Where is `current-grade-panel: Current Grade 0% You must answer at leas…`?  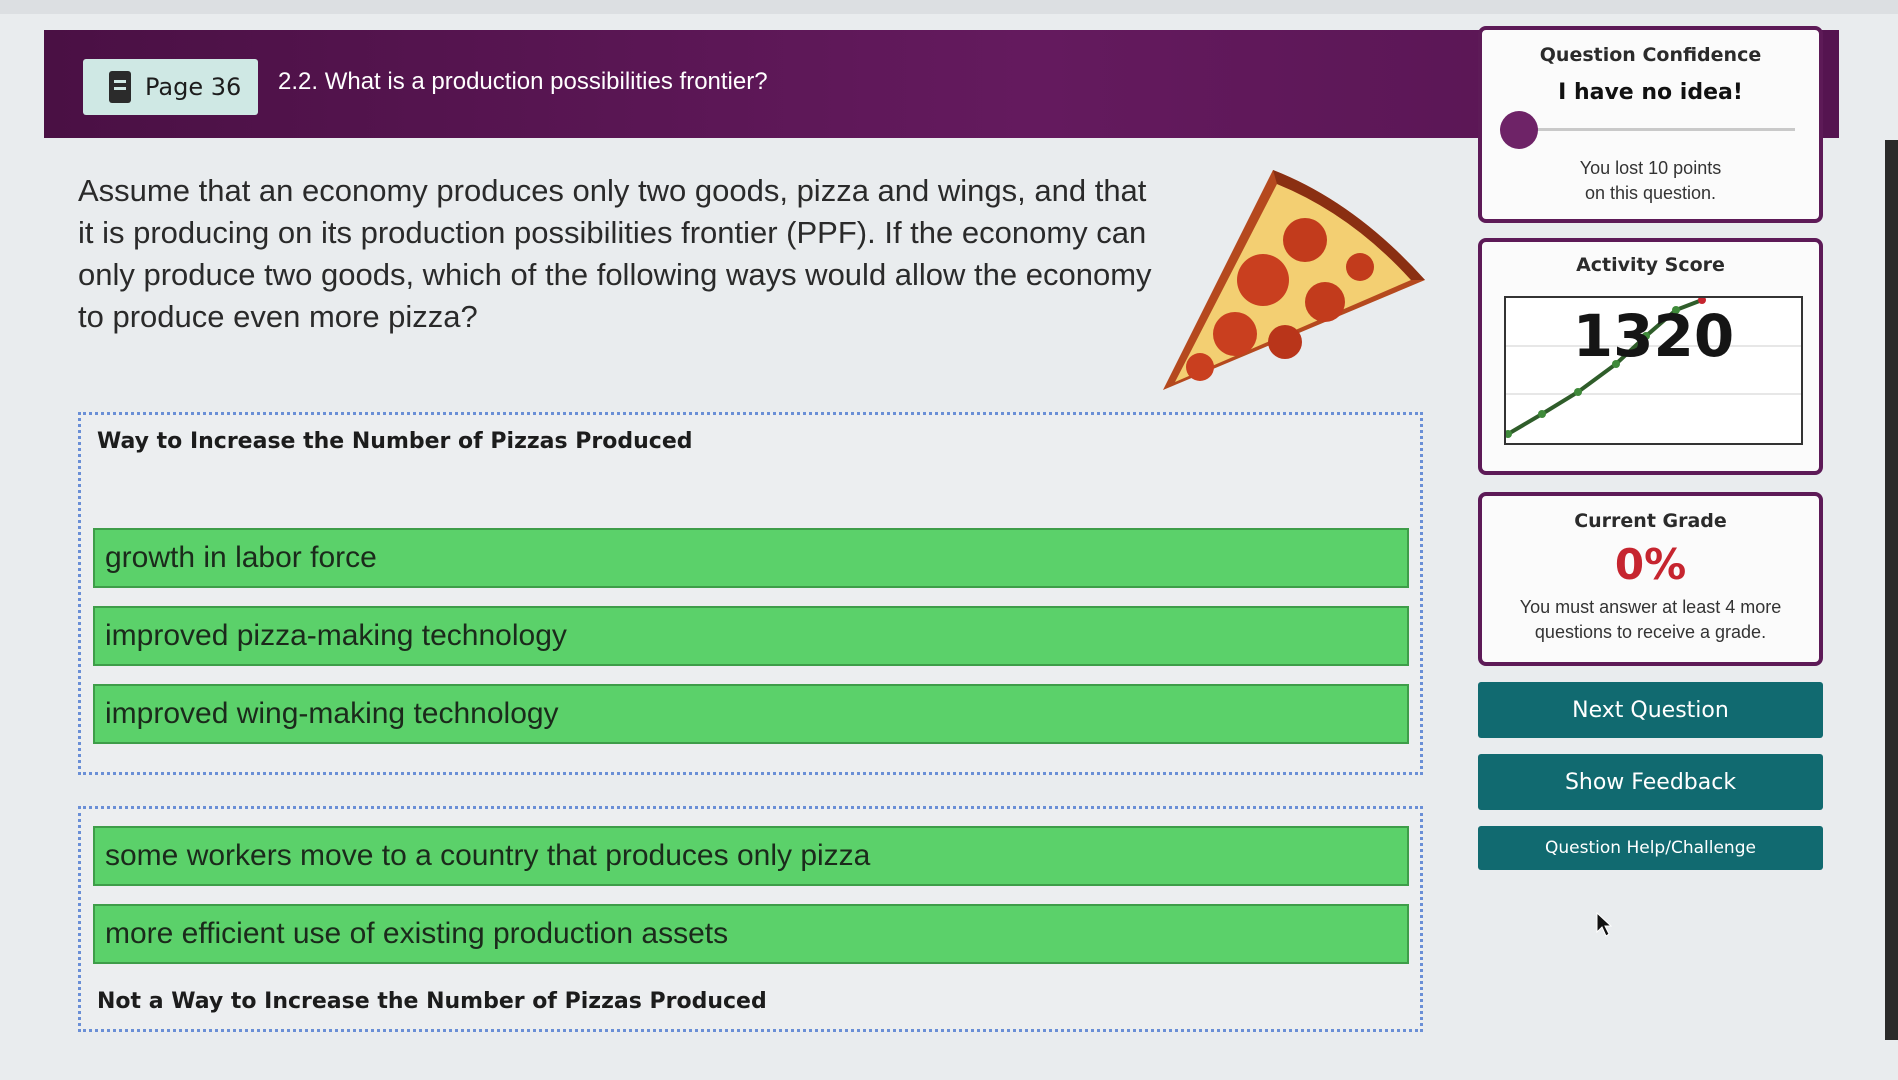 current-grade-panel: Current Grade 0% You must answer at leas… is located at coordinates (1650, 579).